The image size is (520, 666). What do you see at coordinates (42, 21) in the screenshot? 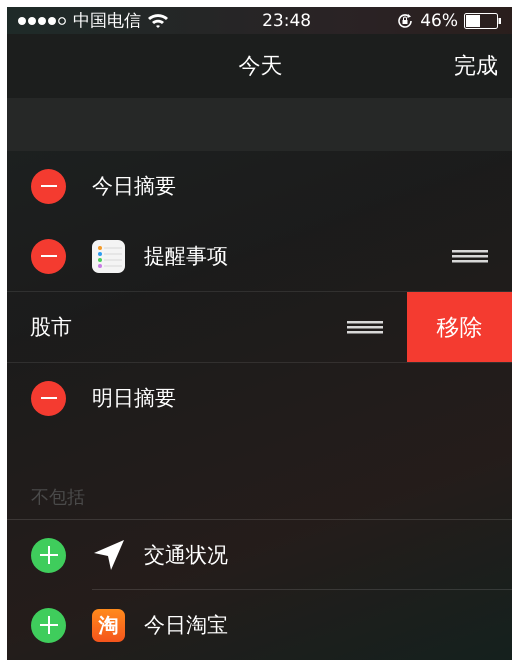
I see `signal-icon` at bounding box center [42, 21].